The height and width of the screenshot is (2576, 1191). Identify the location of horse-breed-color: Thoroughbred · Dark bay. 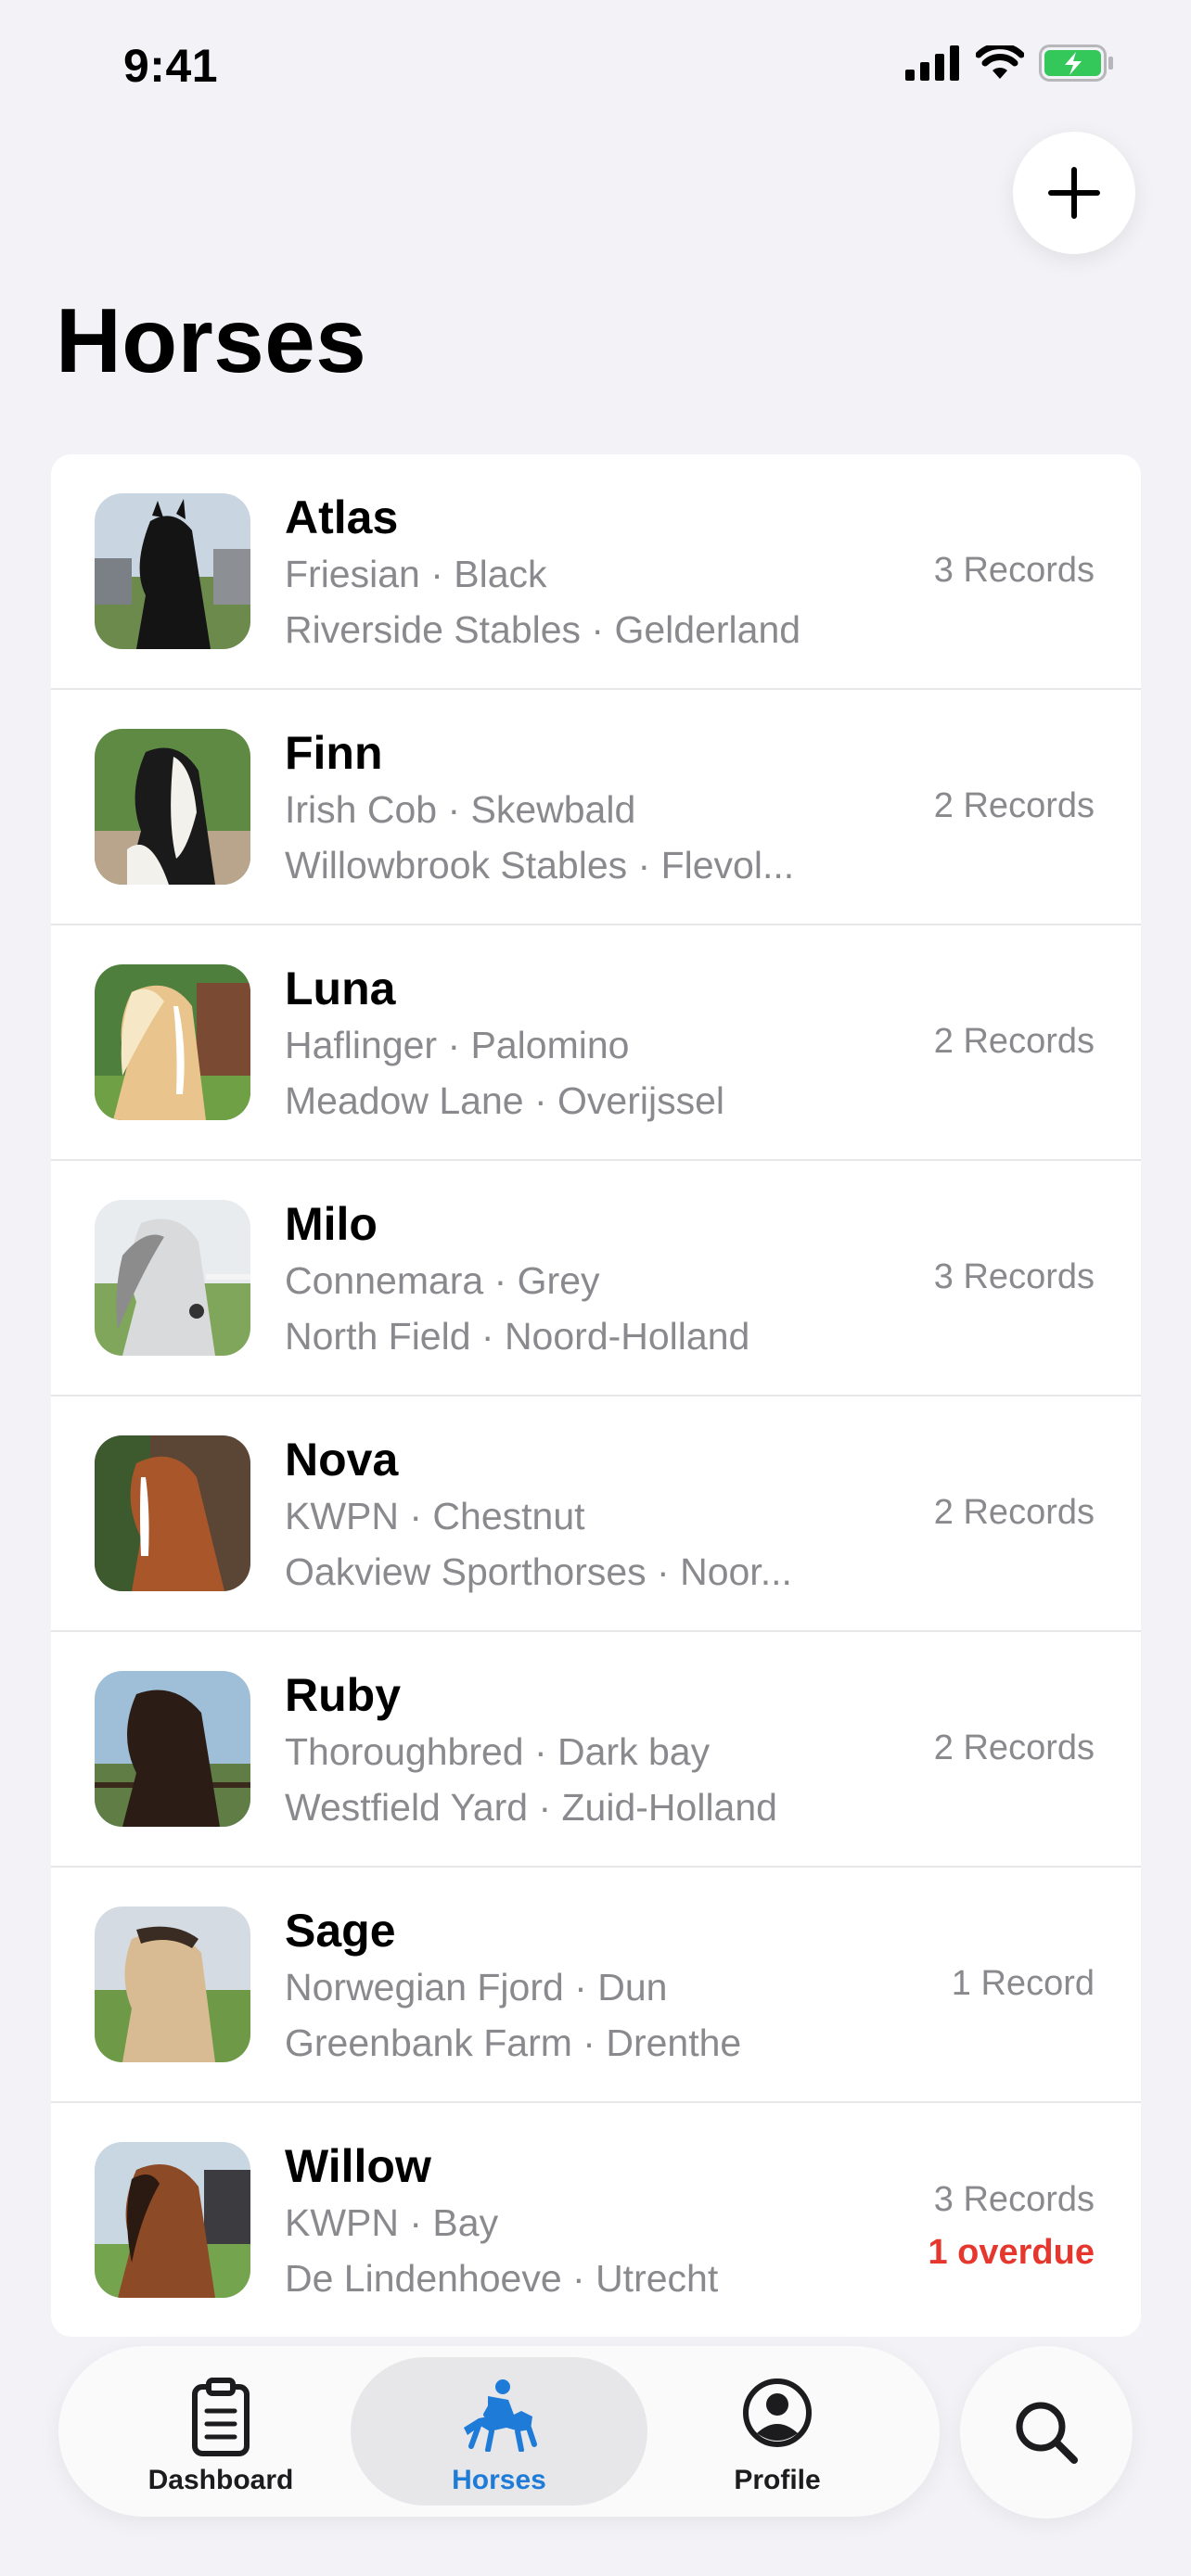
(498, 1752).